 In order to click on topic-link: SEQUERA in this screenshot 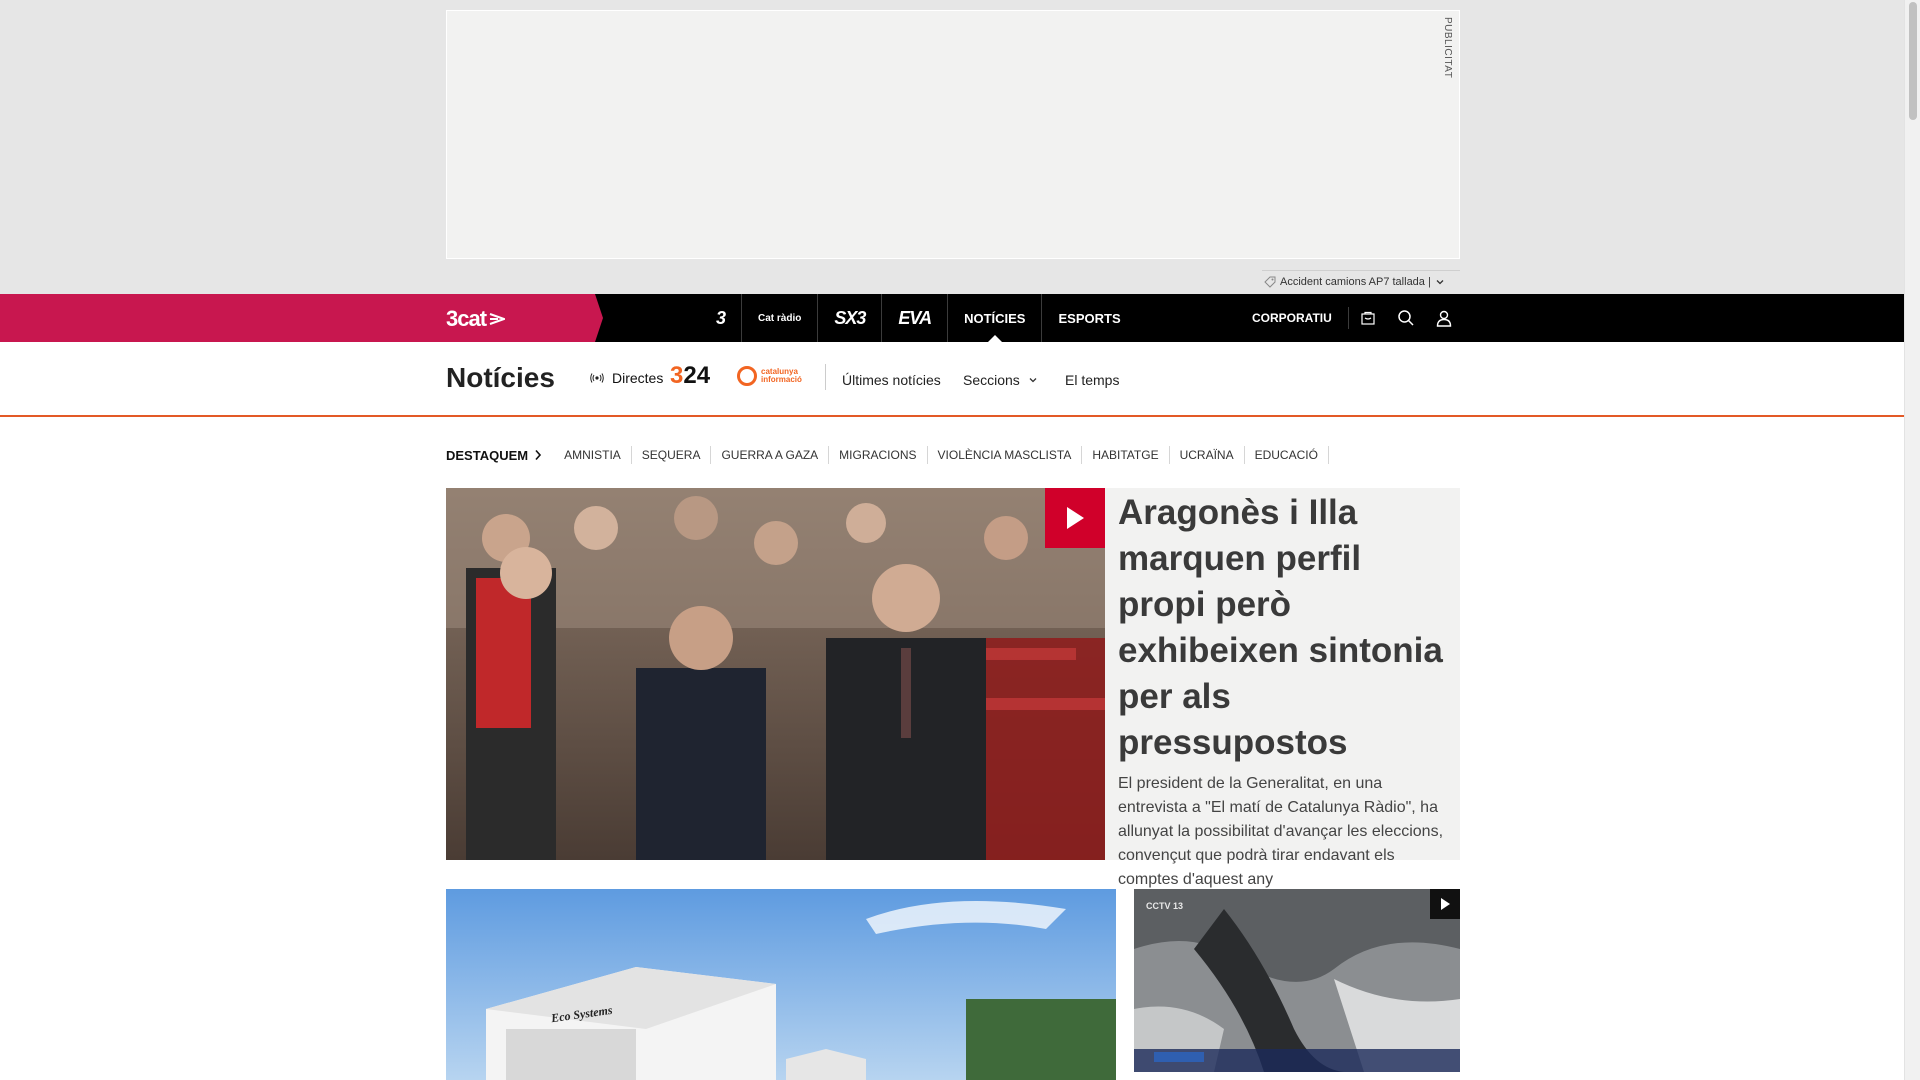, I will do `click(672, 455)`.